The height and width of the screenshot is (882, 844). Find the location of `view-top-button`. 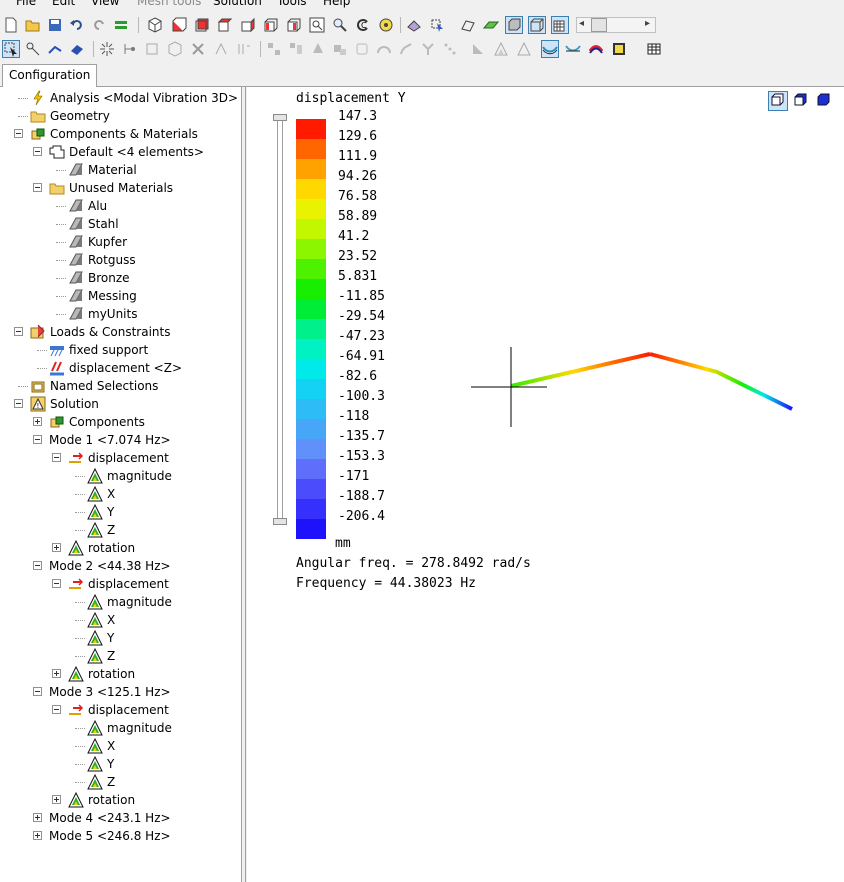

view-top-button is located at coordinates (225, 25).